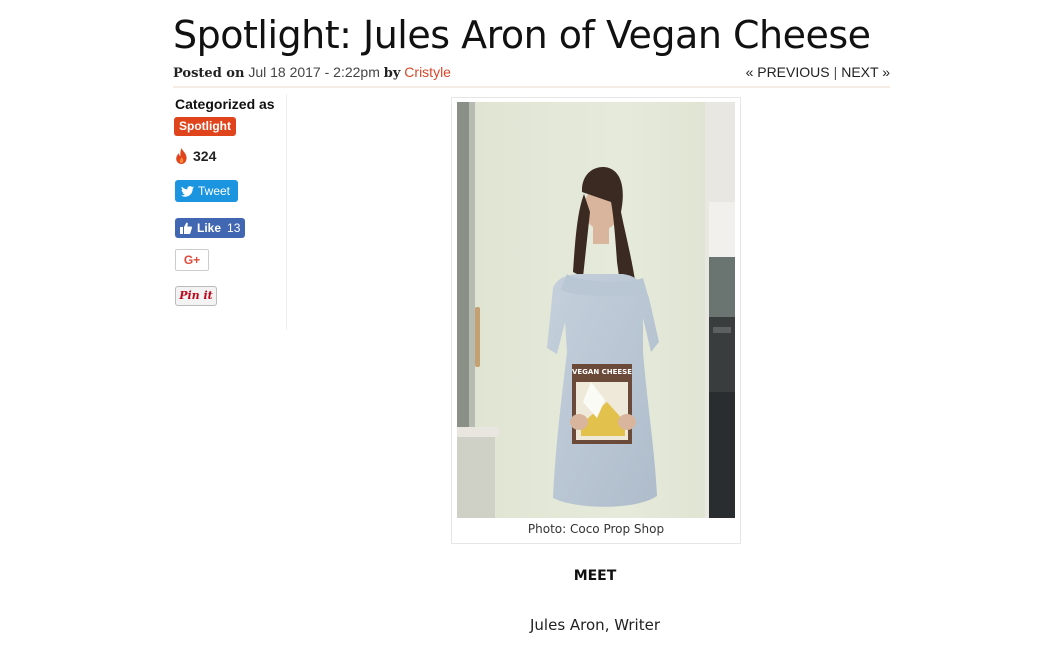 The height and width of the screenshot is (652, 1062). Describe the element at coordinates (181, 156) in the screenshot. I see `flame-icon` at that location.